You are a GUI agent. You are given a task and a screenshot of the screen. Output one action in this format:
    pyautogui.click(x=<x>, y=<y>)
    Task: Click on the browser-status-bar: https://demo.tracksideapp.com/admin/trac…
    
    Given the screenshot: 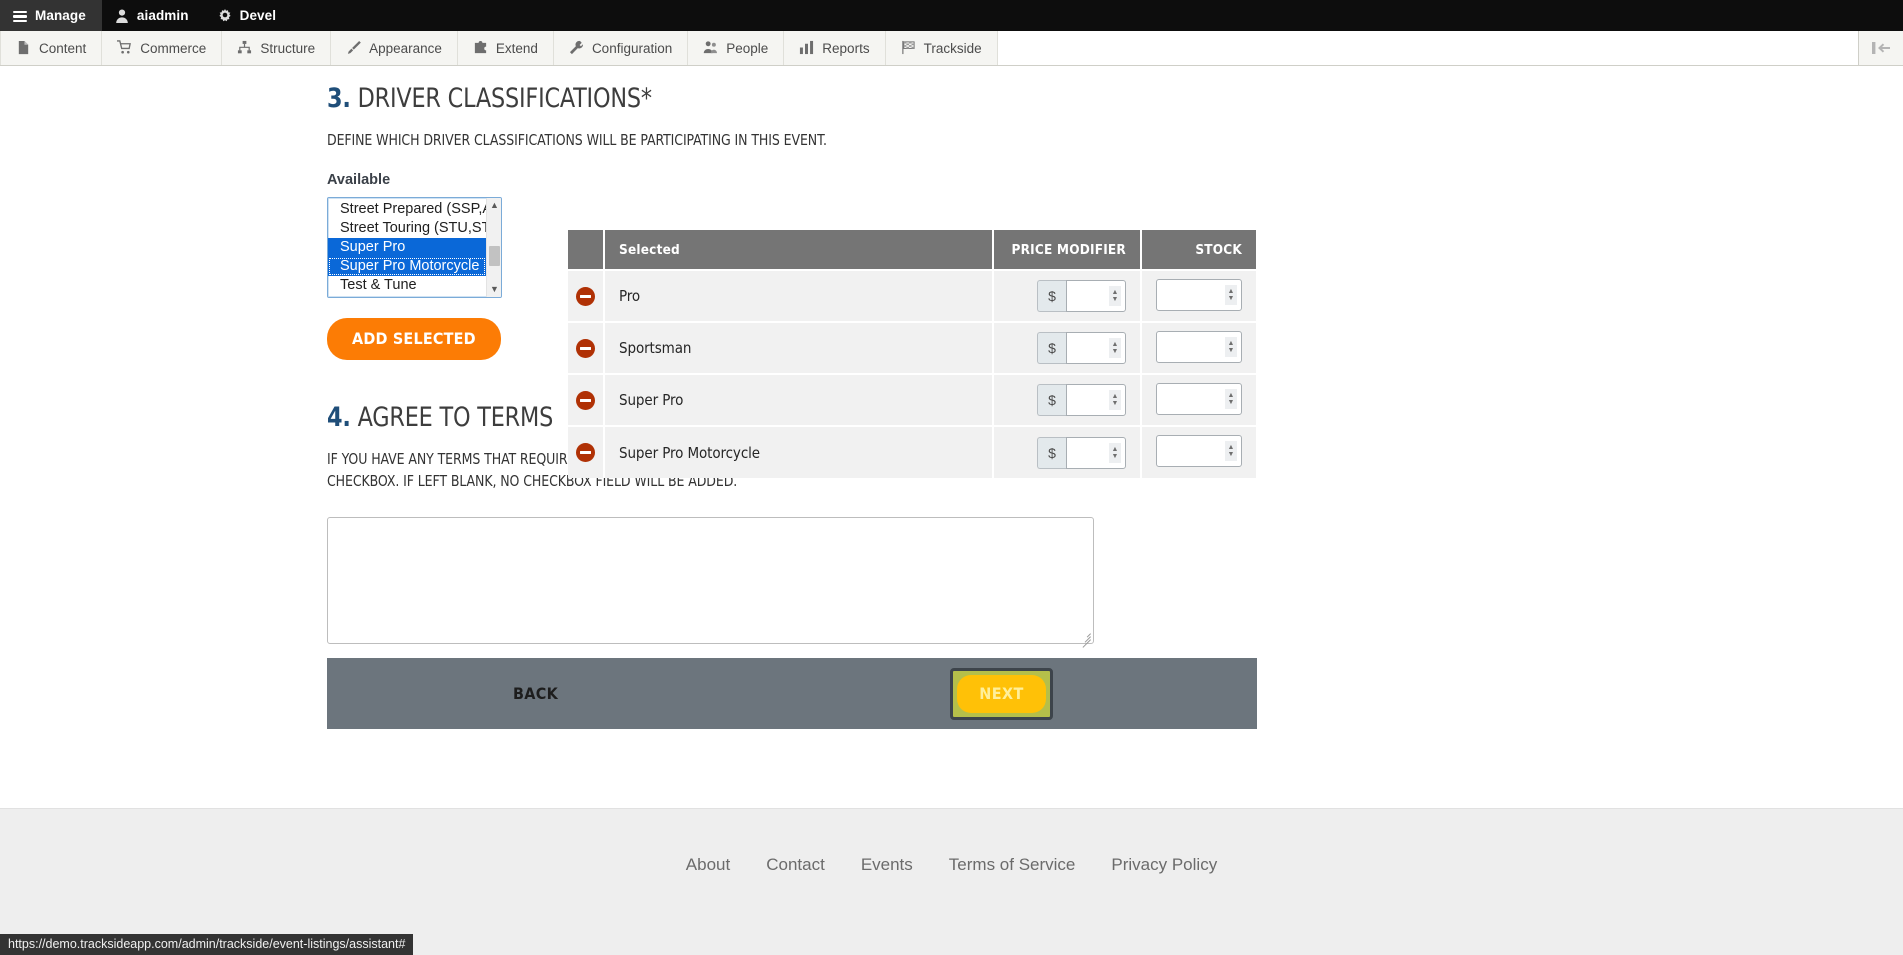 What is the action you would take?
    pyautogui.click(x=207, y=944)
    